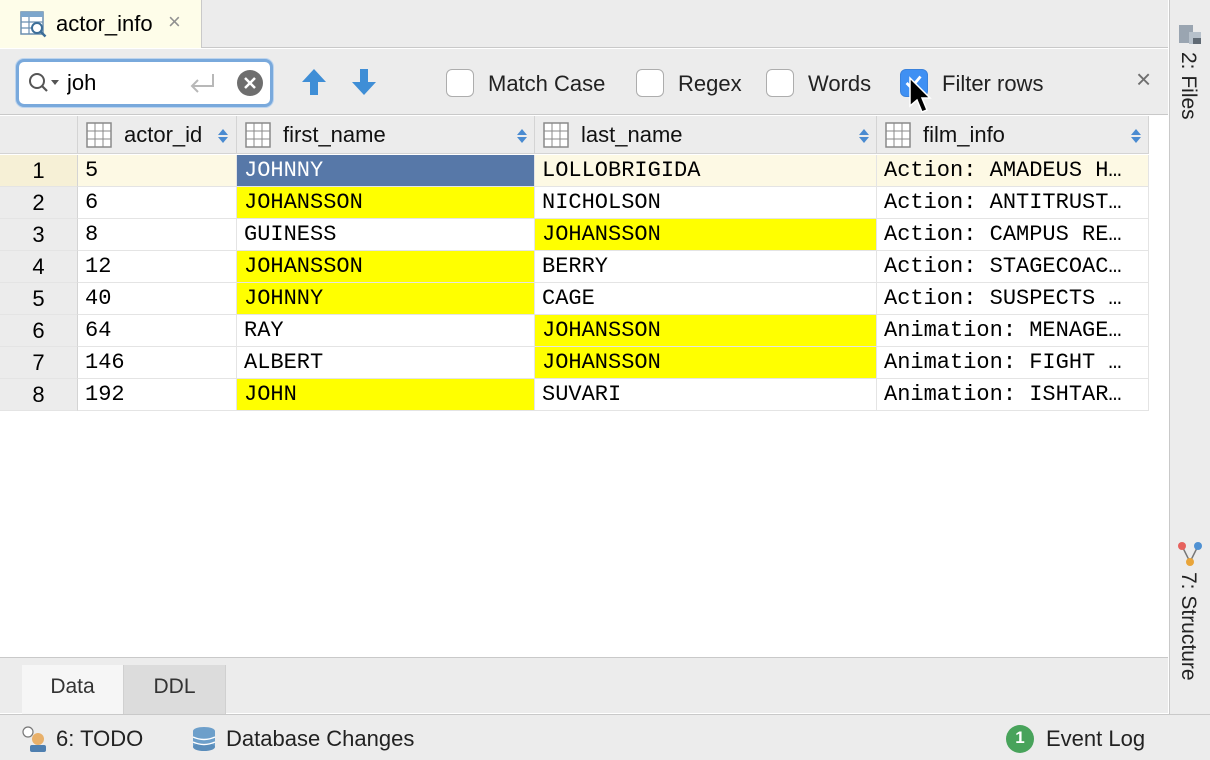 Image resolution: width=1210 pixels, height=760 pixels. I want to click on cell-last-name: NICHOLSON, so click(706, 203).